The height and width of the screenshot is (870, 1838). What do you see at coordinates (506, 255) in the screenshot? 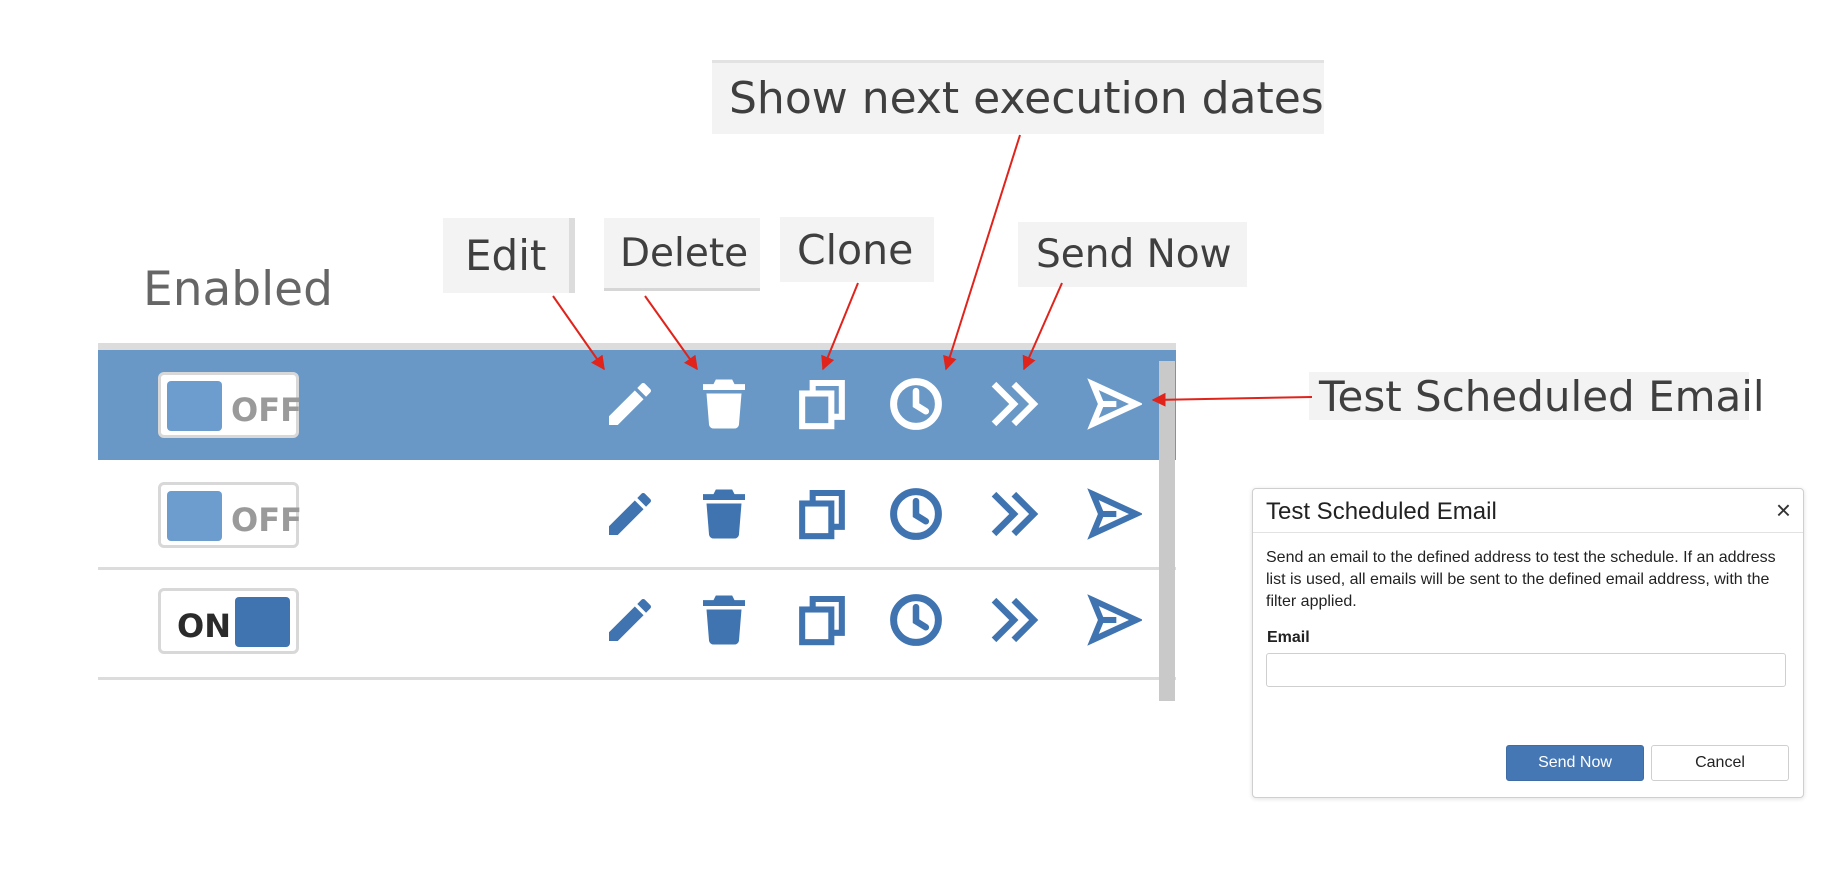
I see `callout-text: Edit` at bounding box center [506, 255].